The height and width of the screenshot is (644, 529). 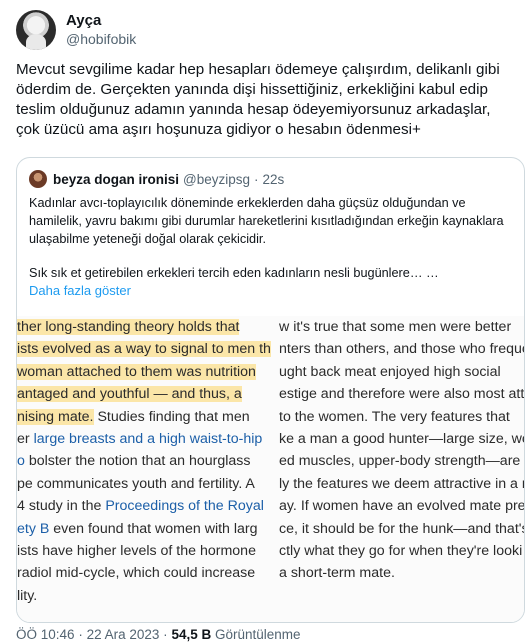 What do you see at coordinates (402, 439) in the screenshot?
I see `article-line: ke a man a good hunter—large size, wel` at bounding box center [402, 439].